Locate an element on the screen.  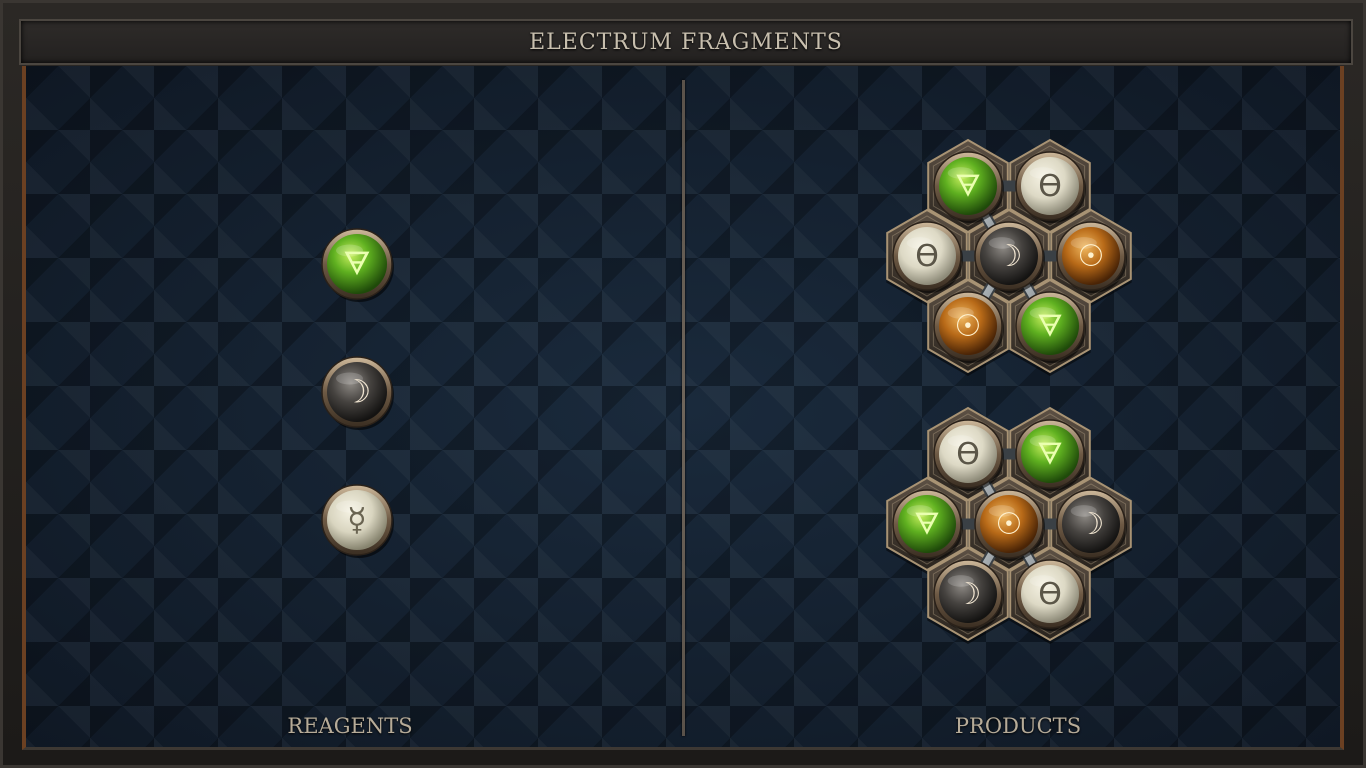
reagent-atom-earth: 🜃 is located at coordinates (357, 265).